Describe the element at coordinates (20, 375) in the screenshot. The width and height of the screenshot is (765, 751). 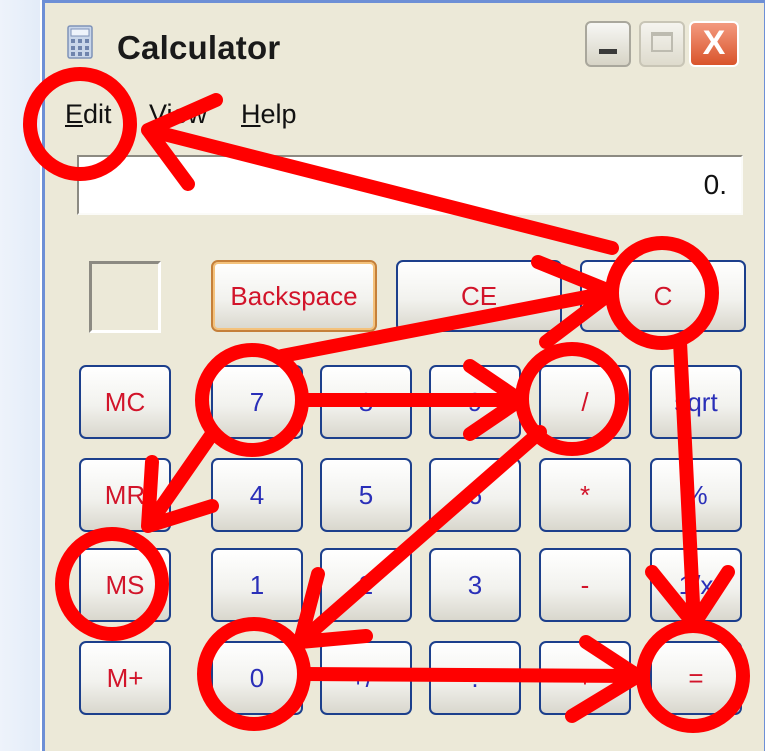
I see `desktop-background` at that location.